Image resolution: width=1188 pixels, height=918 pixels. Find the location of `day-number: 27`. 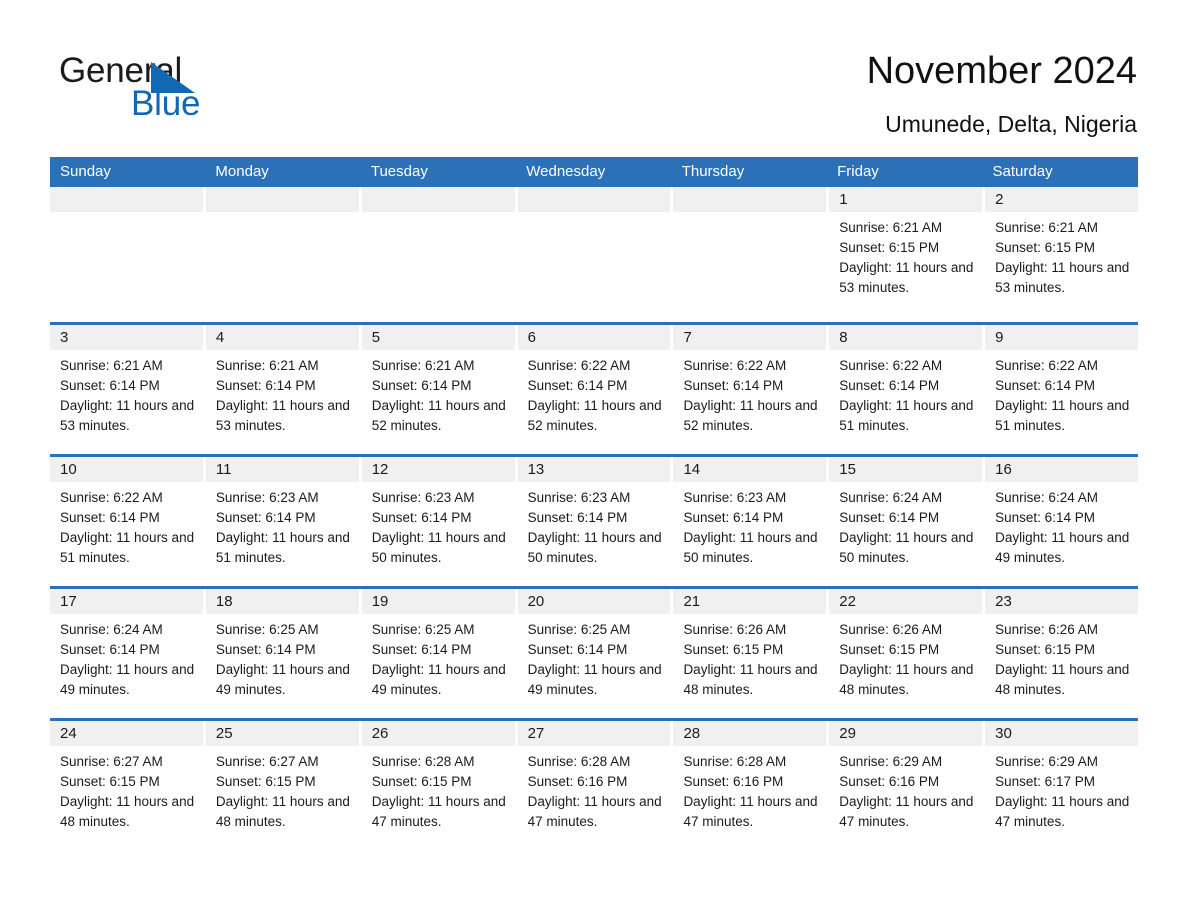

day-number: 27 is located at coordinates (594, 733).